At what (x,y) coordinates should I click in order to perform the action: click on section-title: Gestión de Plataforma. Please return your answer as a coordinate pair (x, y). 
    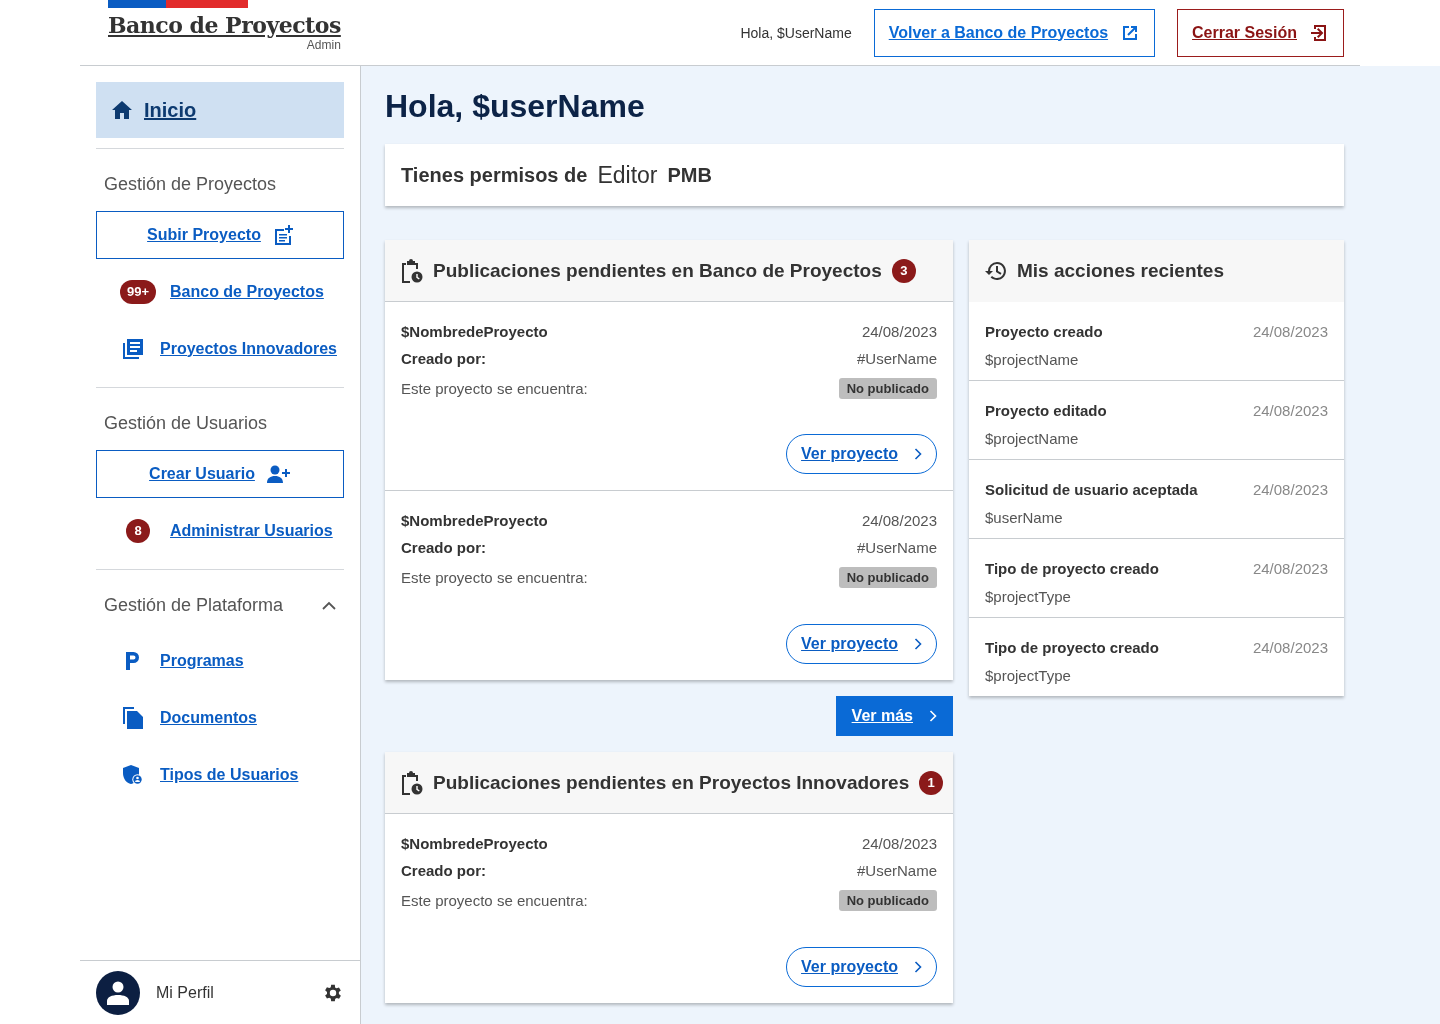
    Looking at the image, I should click on (194, 605).